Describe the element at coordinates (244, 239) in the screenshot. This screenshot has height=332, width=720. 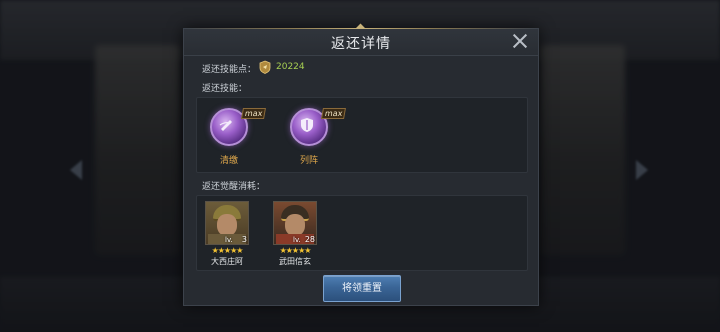
I see `hero-level: 3` at that location.